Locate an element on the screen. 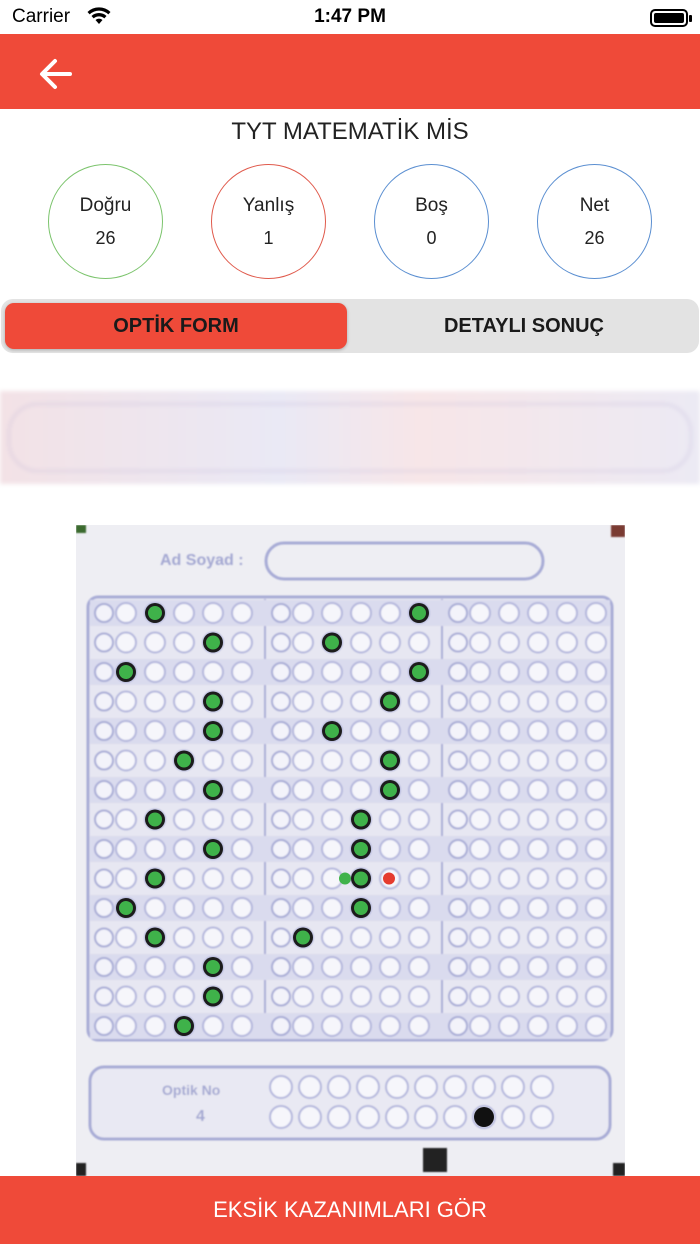 This screenshot has height=1244, width=700. battery-icon is located at coordinates (671, 18).